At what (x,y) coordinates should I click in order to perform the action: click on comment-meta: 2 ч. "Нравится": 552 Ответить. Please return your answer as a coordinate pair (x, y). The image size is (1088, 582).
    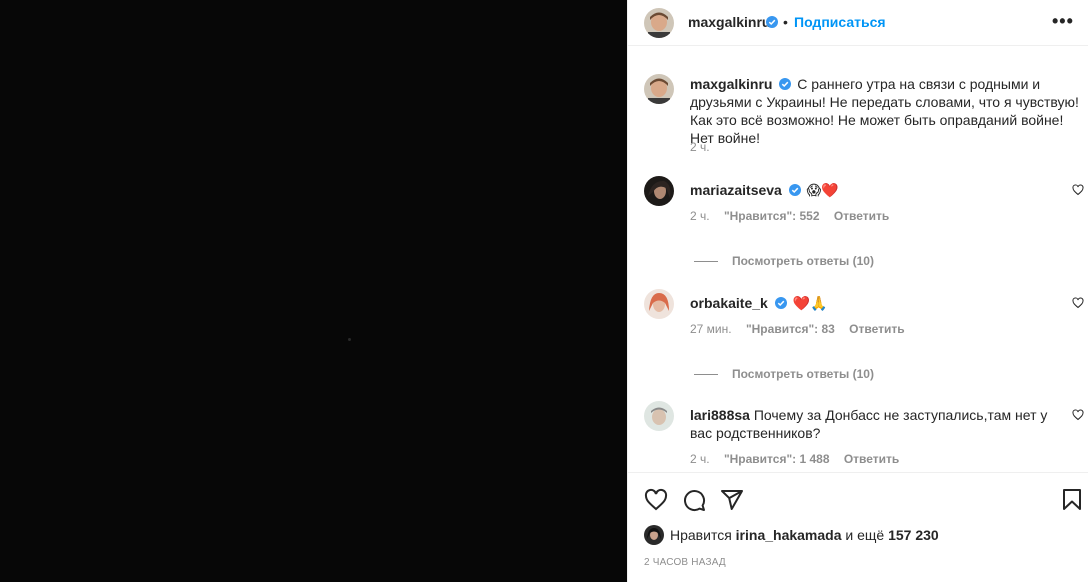
    Looking at the image, I should click on (795, 216).